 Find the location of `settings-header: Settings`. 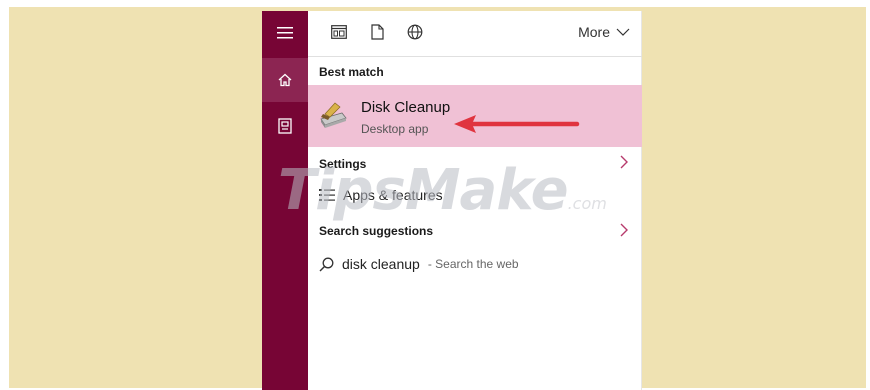

settings-header: Settings is located at coordinates (343, 164).